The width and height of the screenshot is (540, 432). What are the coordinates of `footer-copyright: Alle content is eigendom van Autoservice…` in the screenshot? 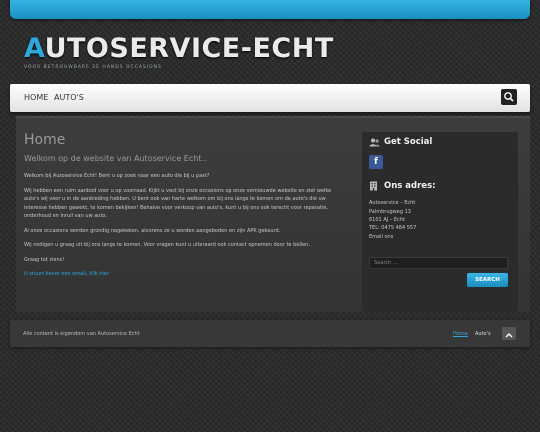 It's located at (81, 334).